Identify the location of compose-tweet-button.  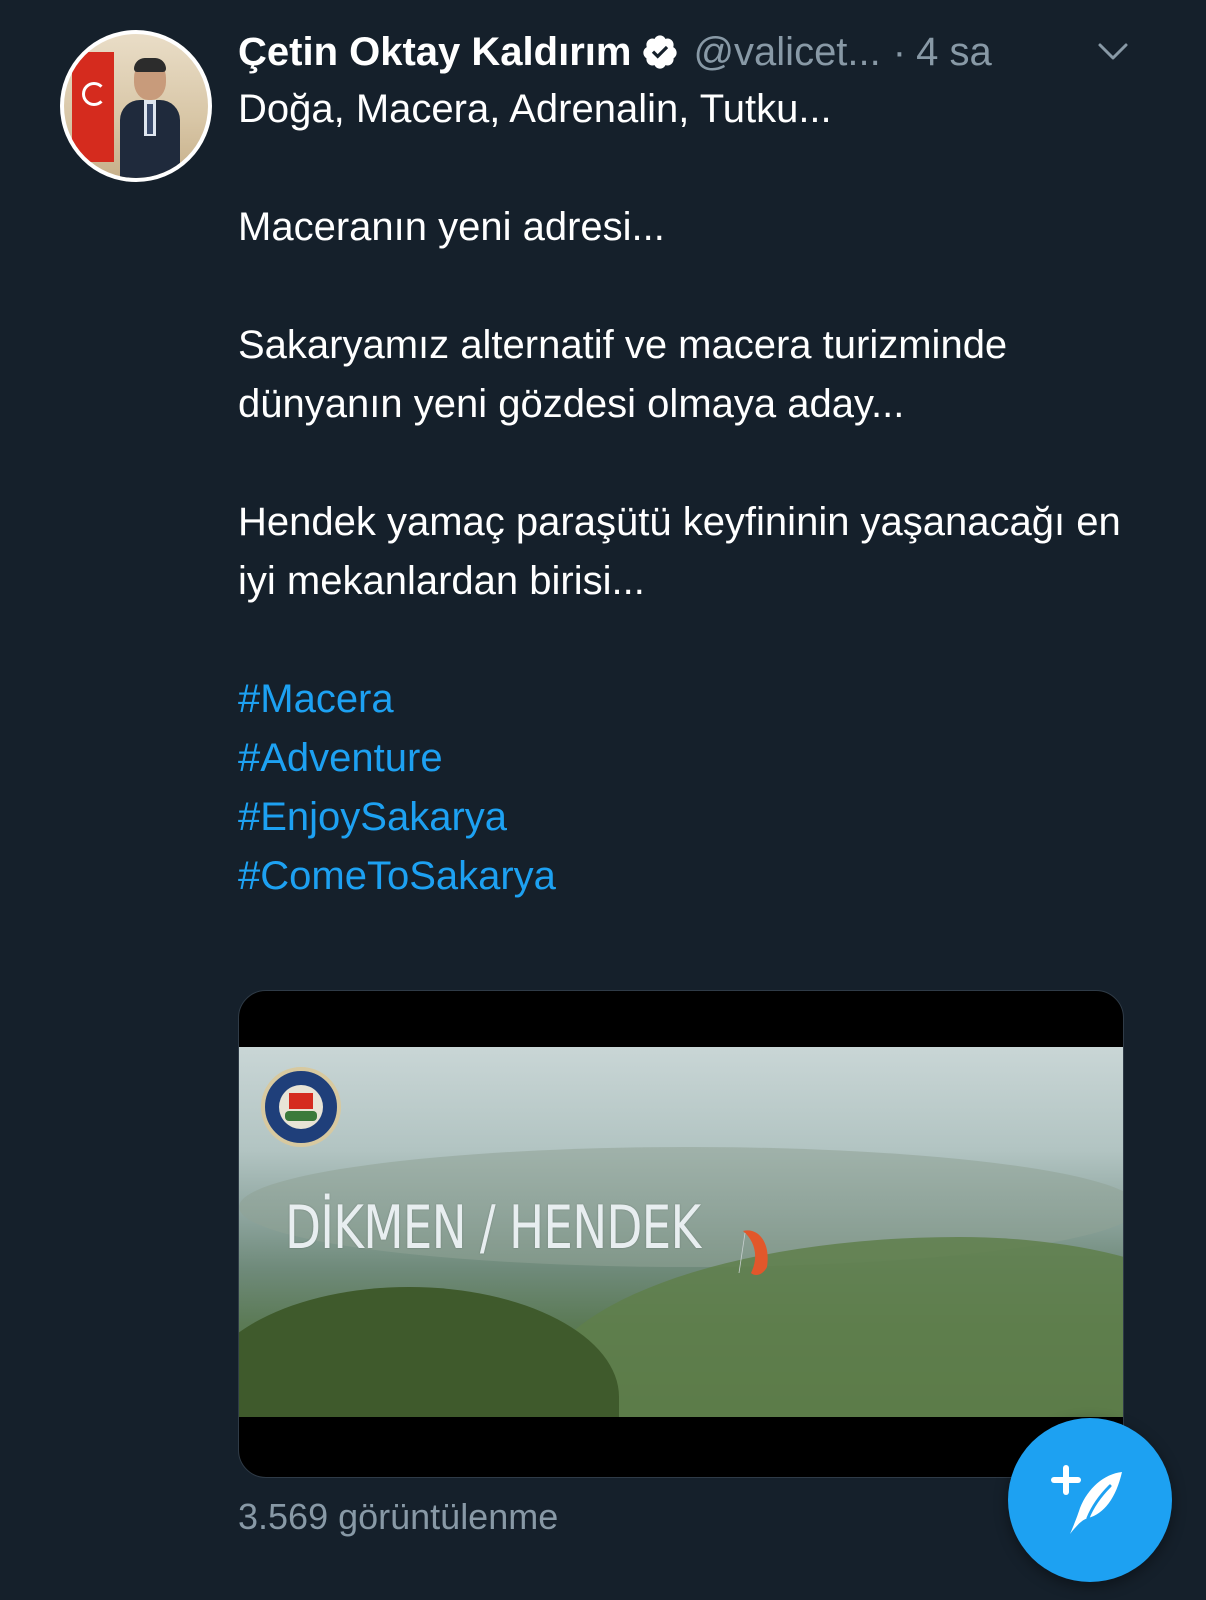
(1090, 1500).